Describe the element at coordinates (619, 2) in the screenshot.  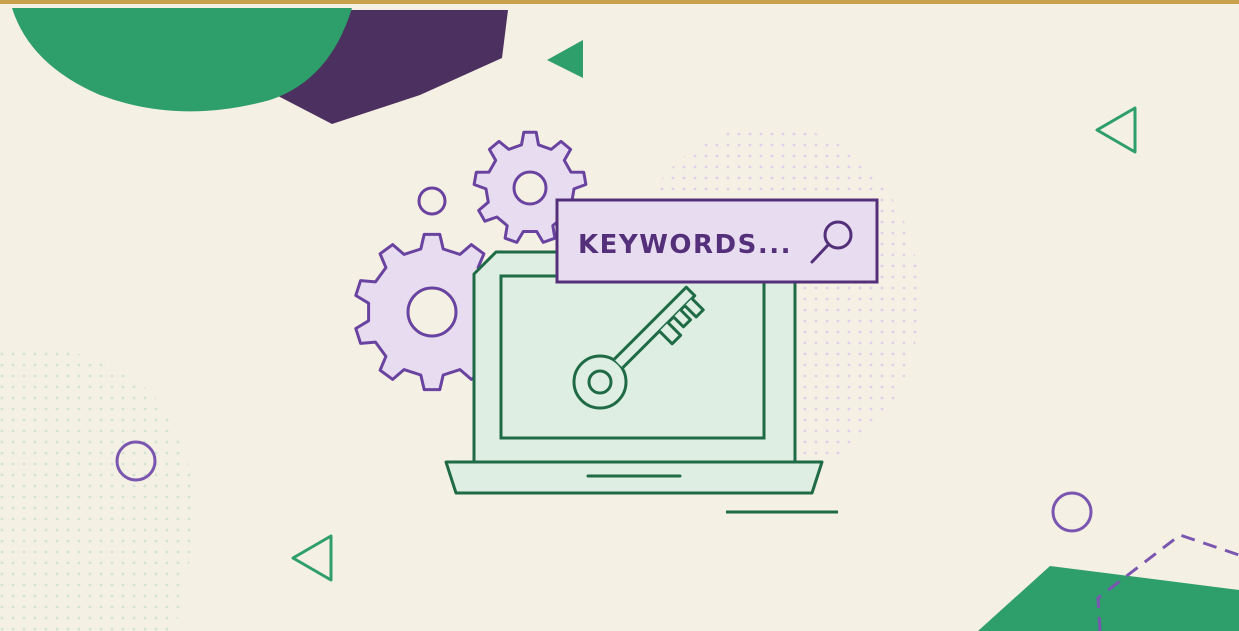
I see `top-border` at that location.